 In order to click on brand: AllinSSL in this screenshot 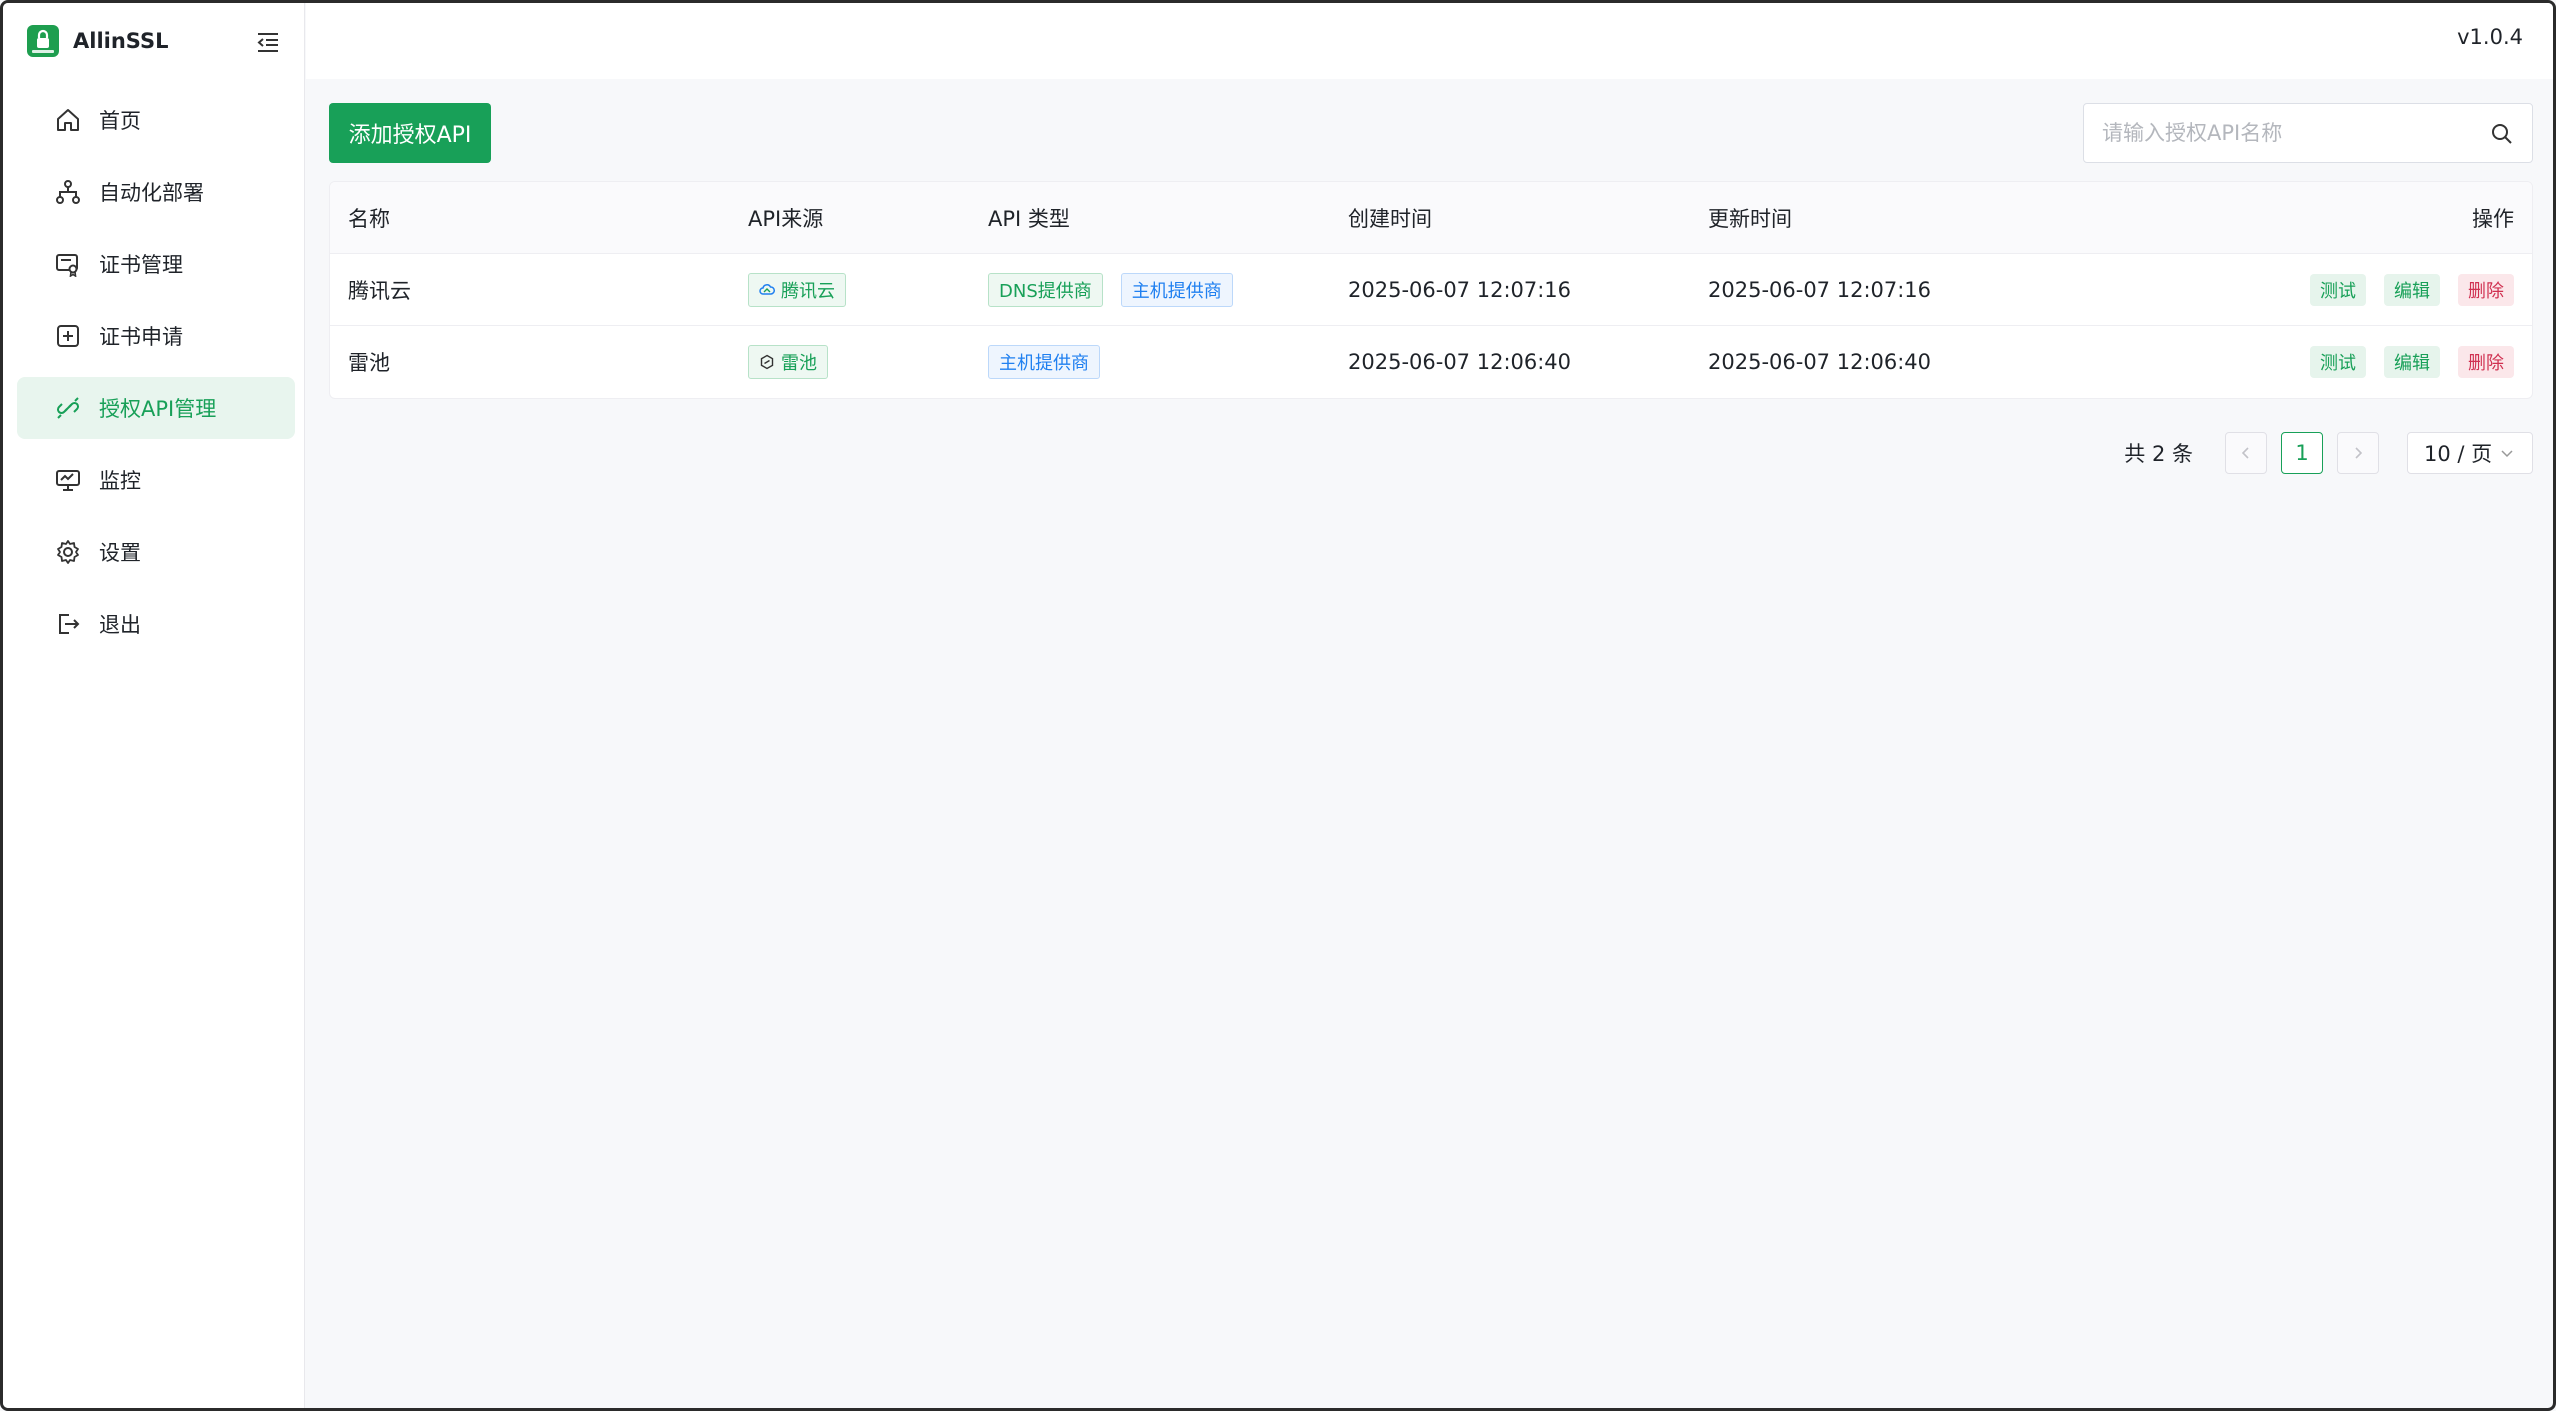, I will do `click(97, 41)`.